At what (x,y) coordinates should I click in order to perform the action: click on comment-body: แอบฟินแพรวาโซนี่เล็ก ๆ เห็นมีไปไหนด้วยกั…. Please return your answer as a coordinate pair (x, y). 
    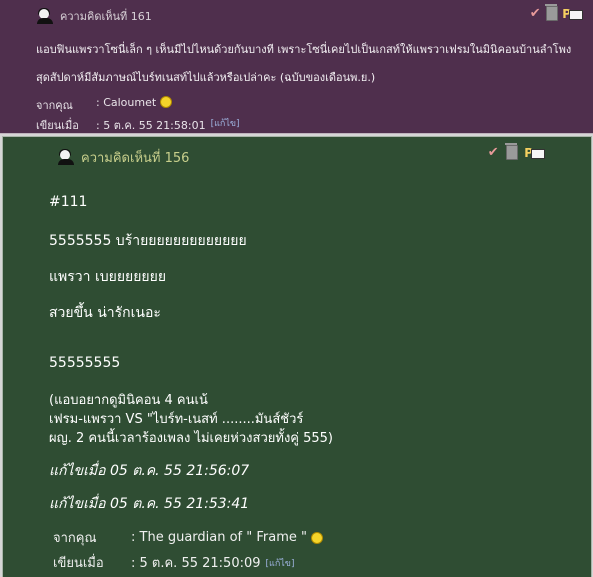
    Looking at the image, I should click on (308, 64).